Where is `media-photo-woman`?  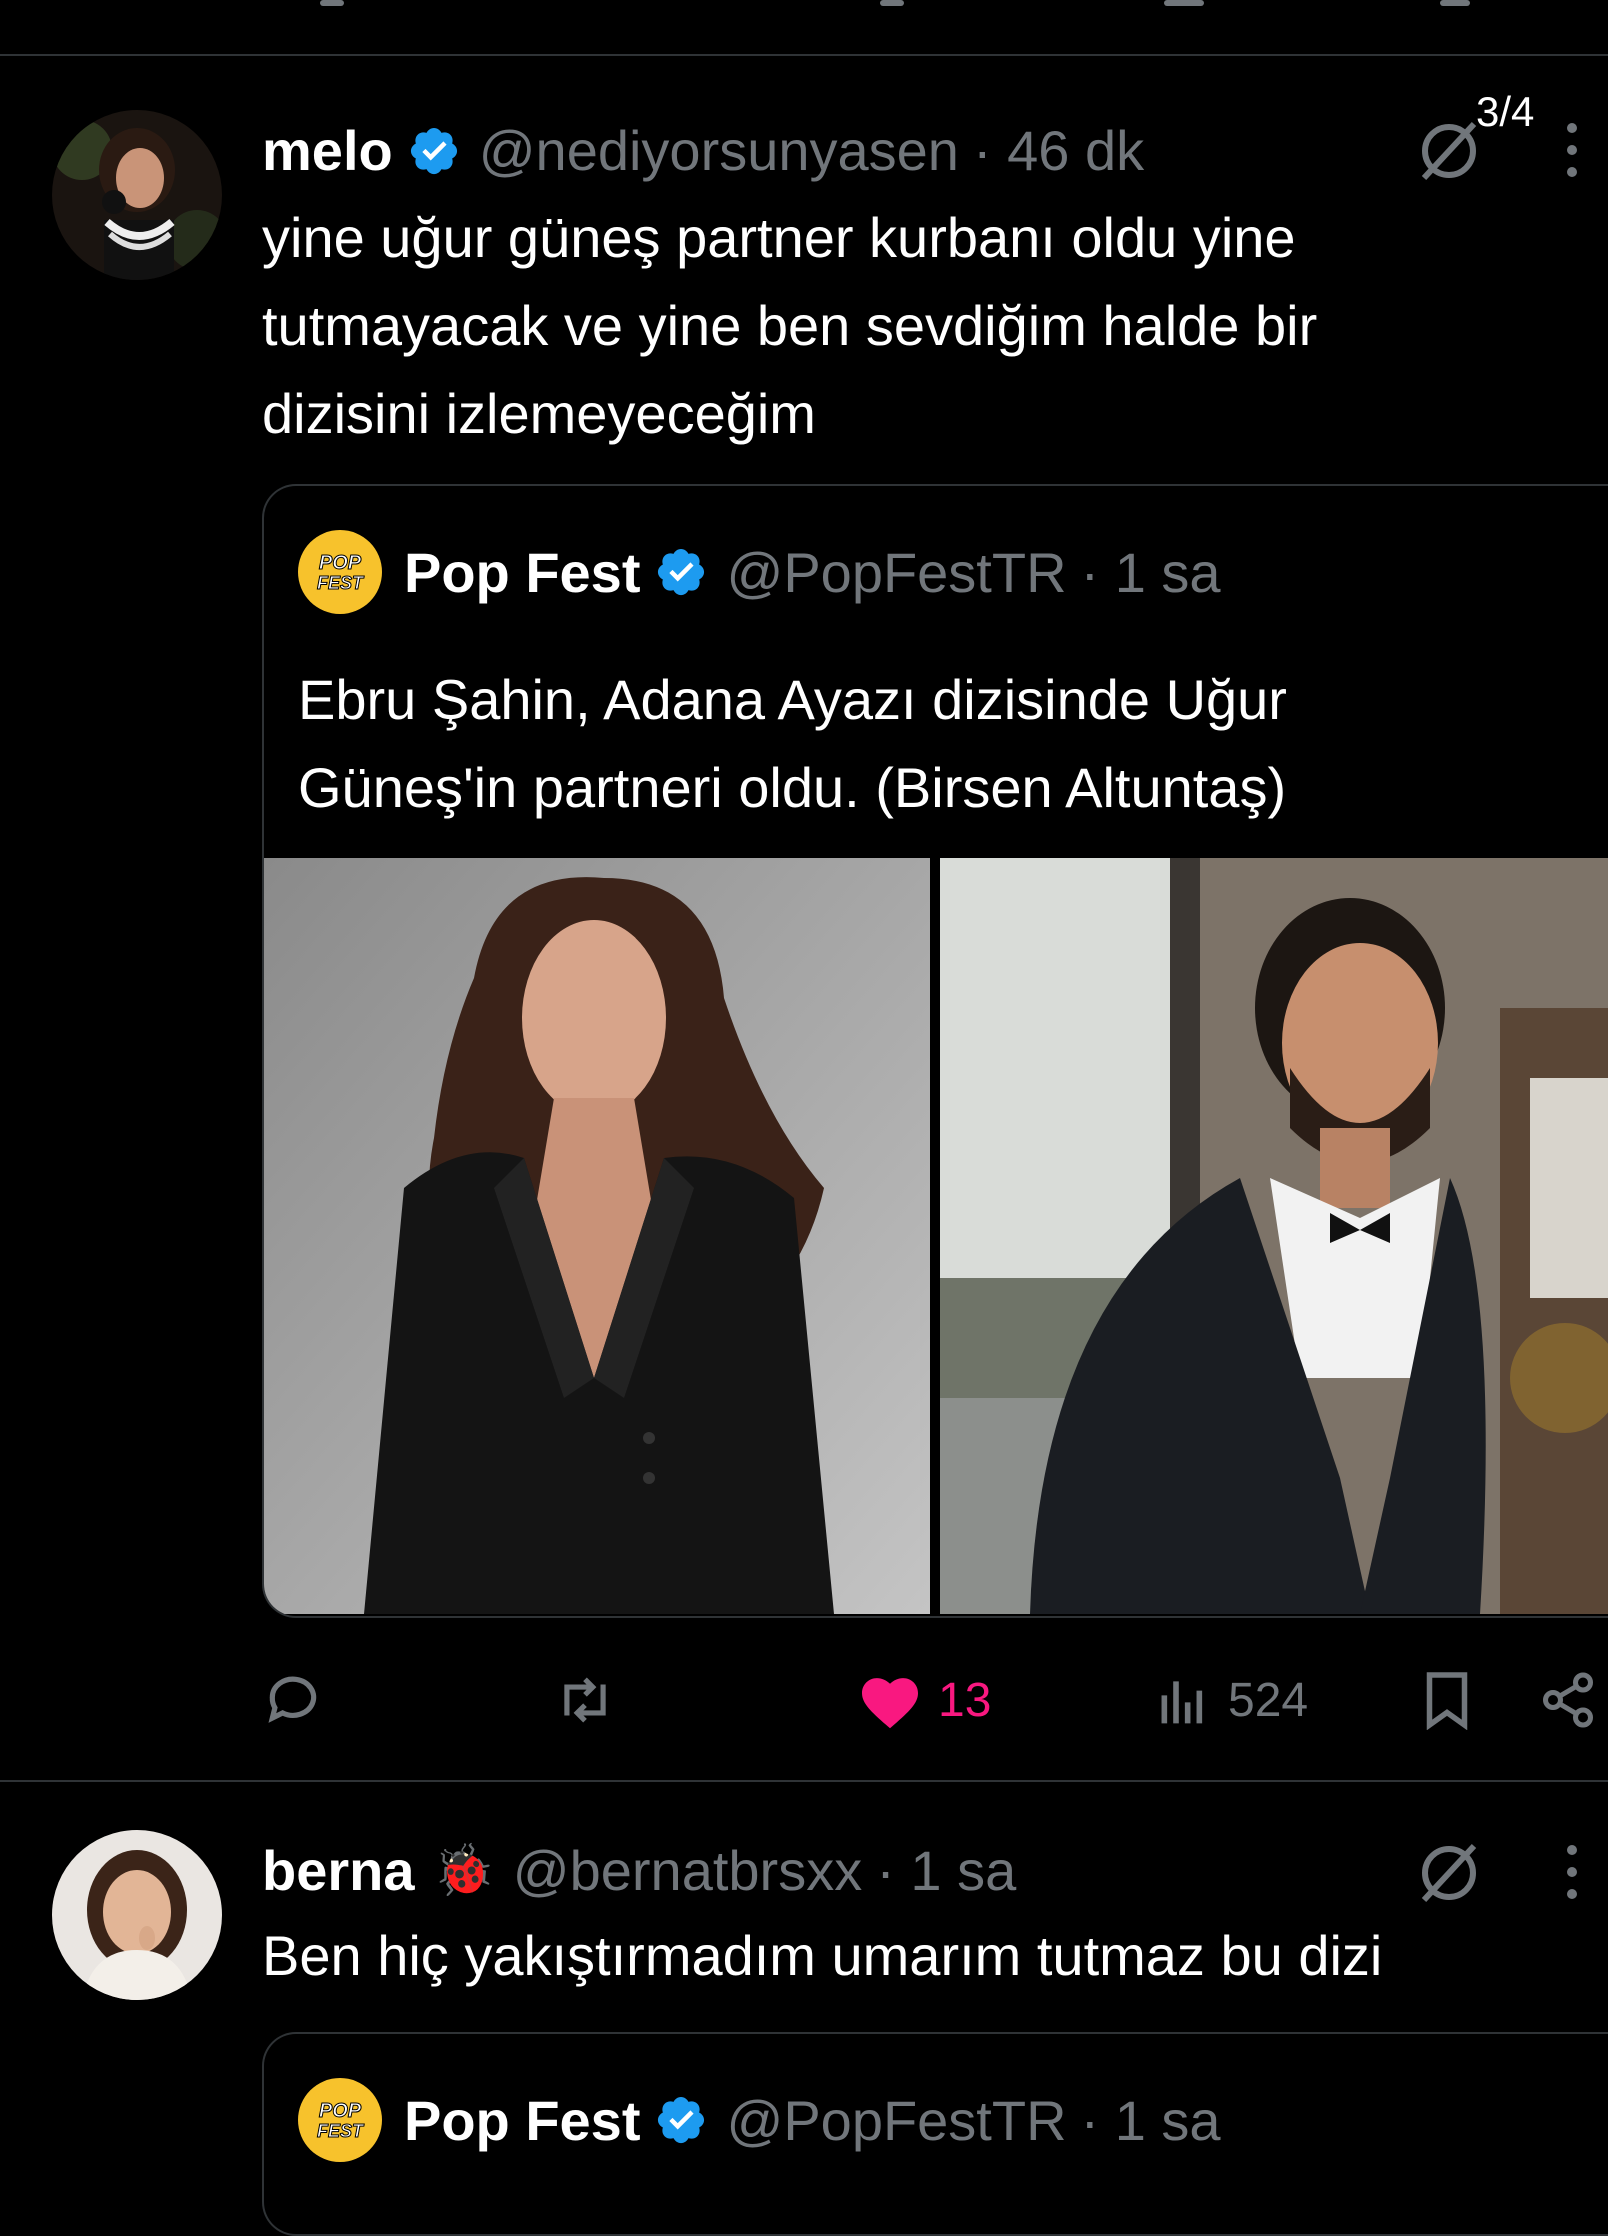 media-photo-woman is located at coordinates (597, 1236).